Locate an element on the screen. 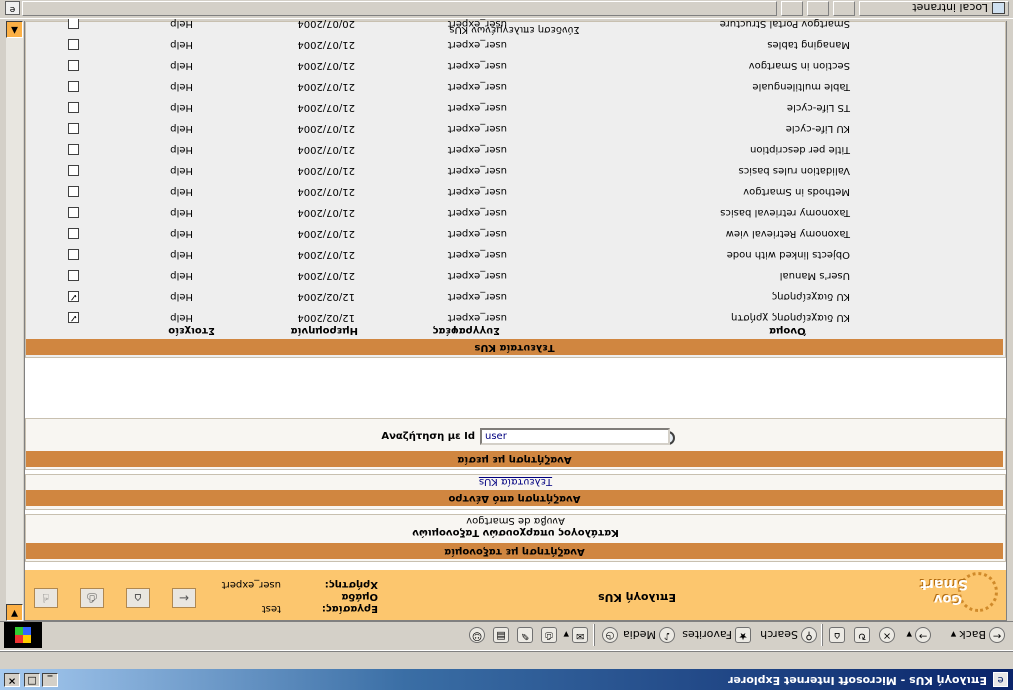 The image size is (1013, 690). media-icon: ♪ is located at coordinates (667, 635).